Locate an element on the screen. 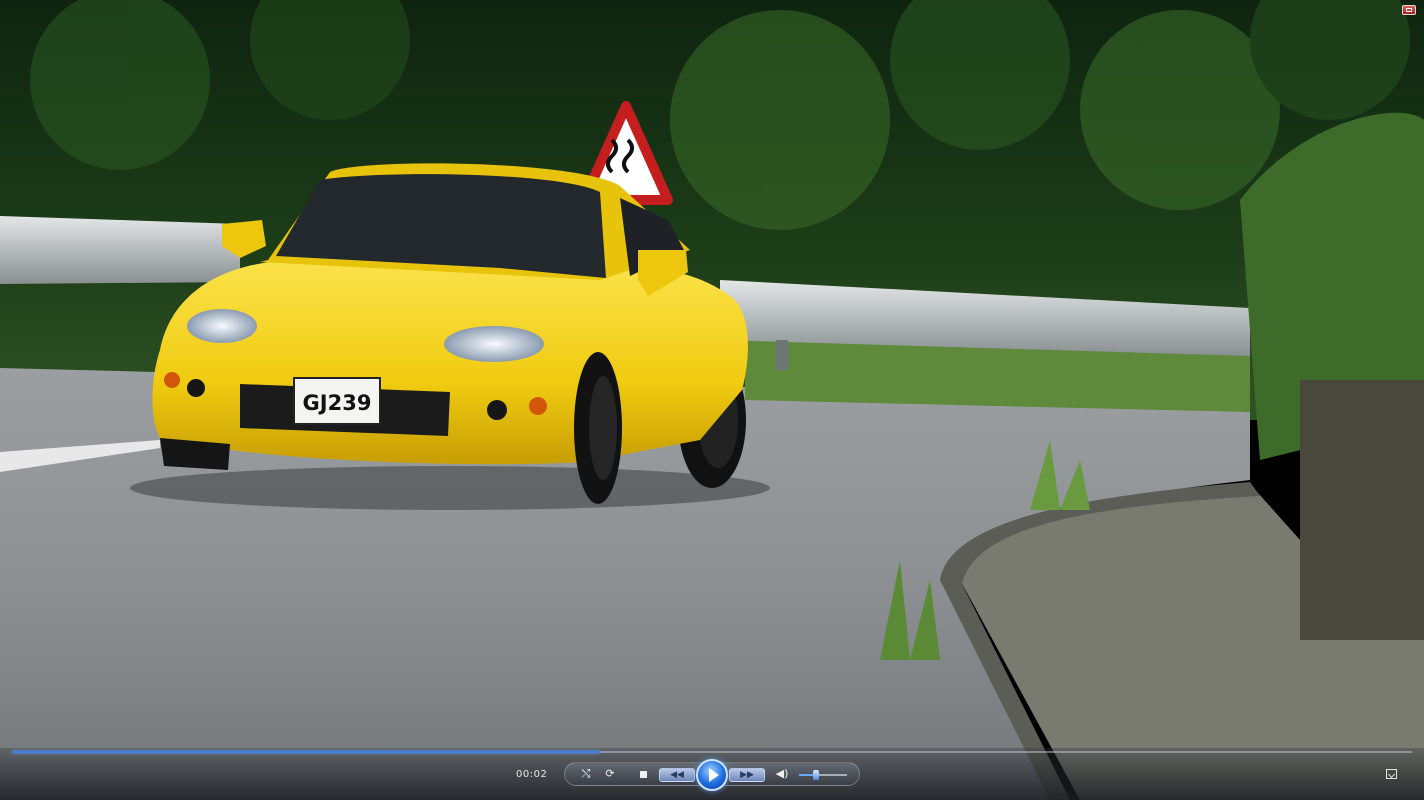  car-shadow is located at coordinates (450, 488).